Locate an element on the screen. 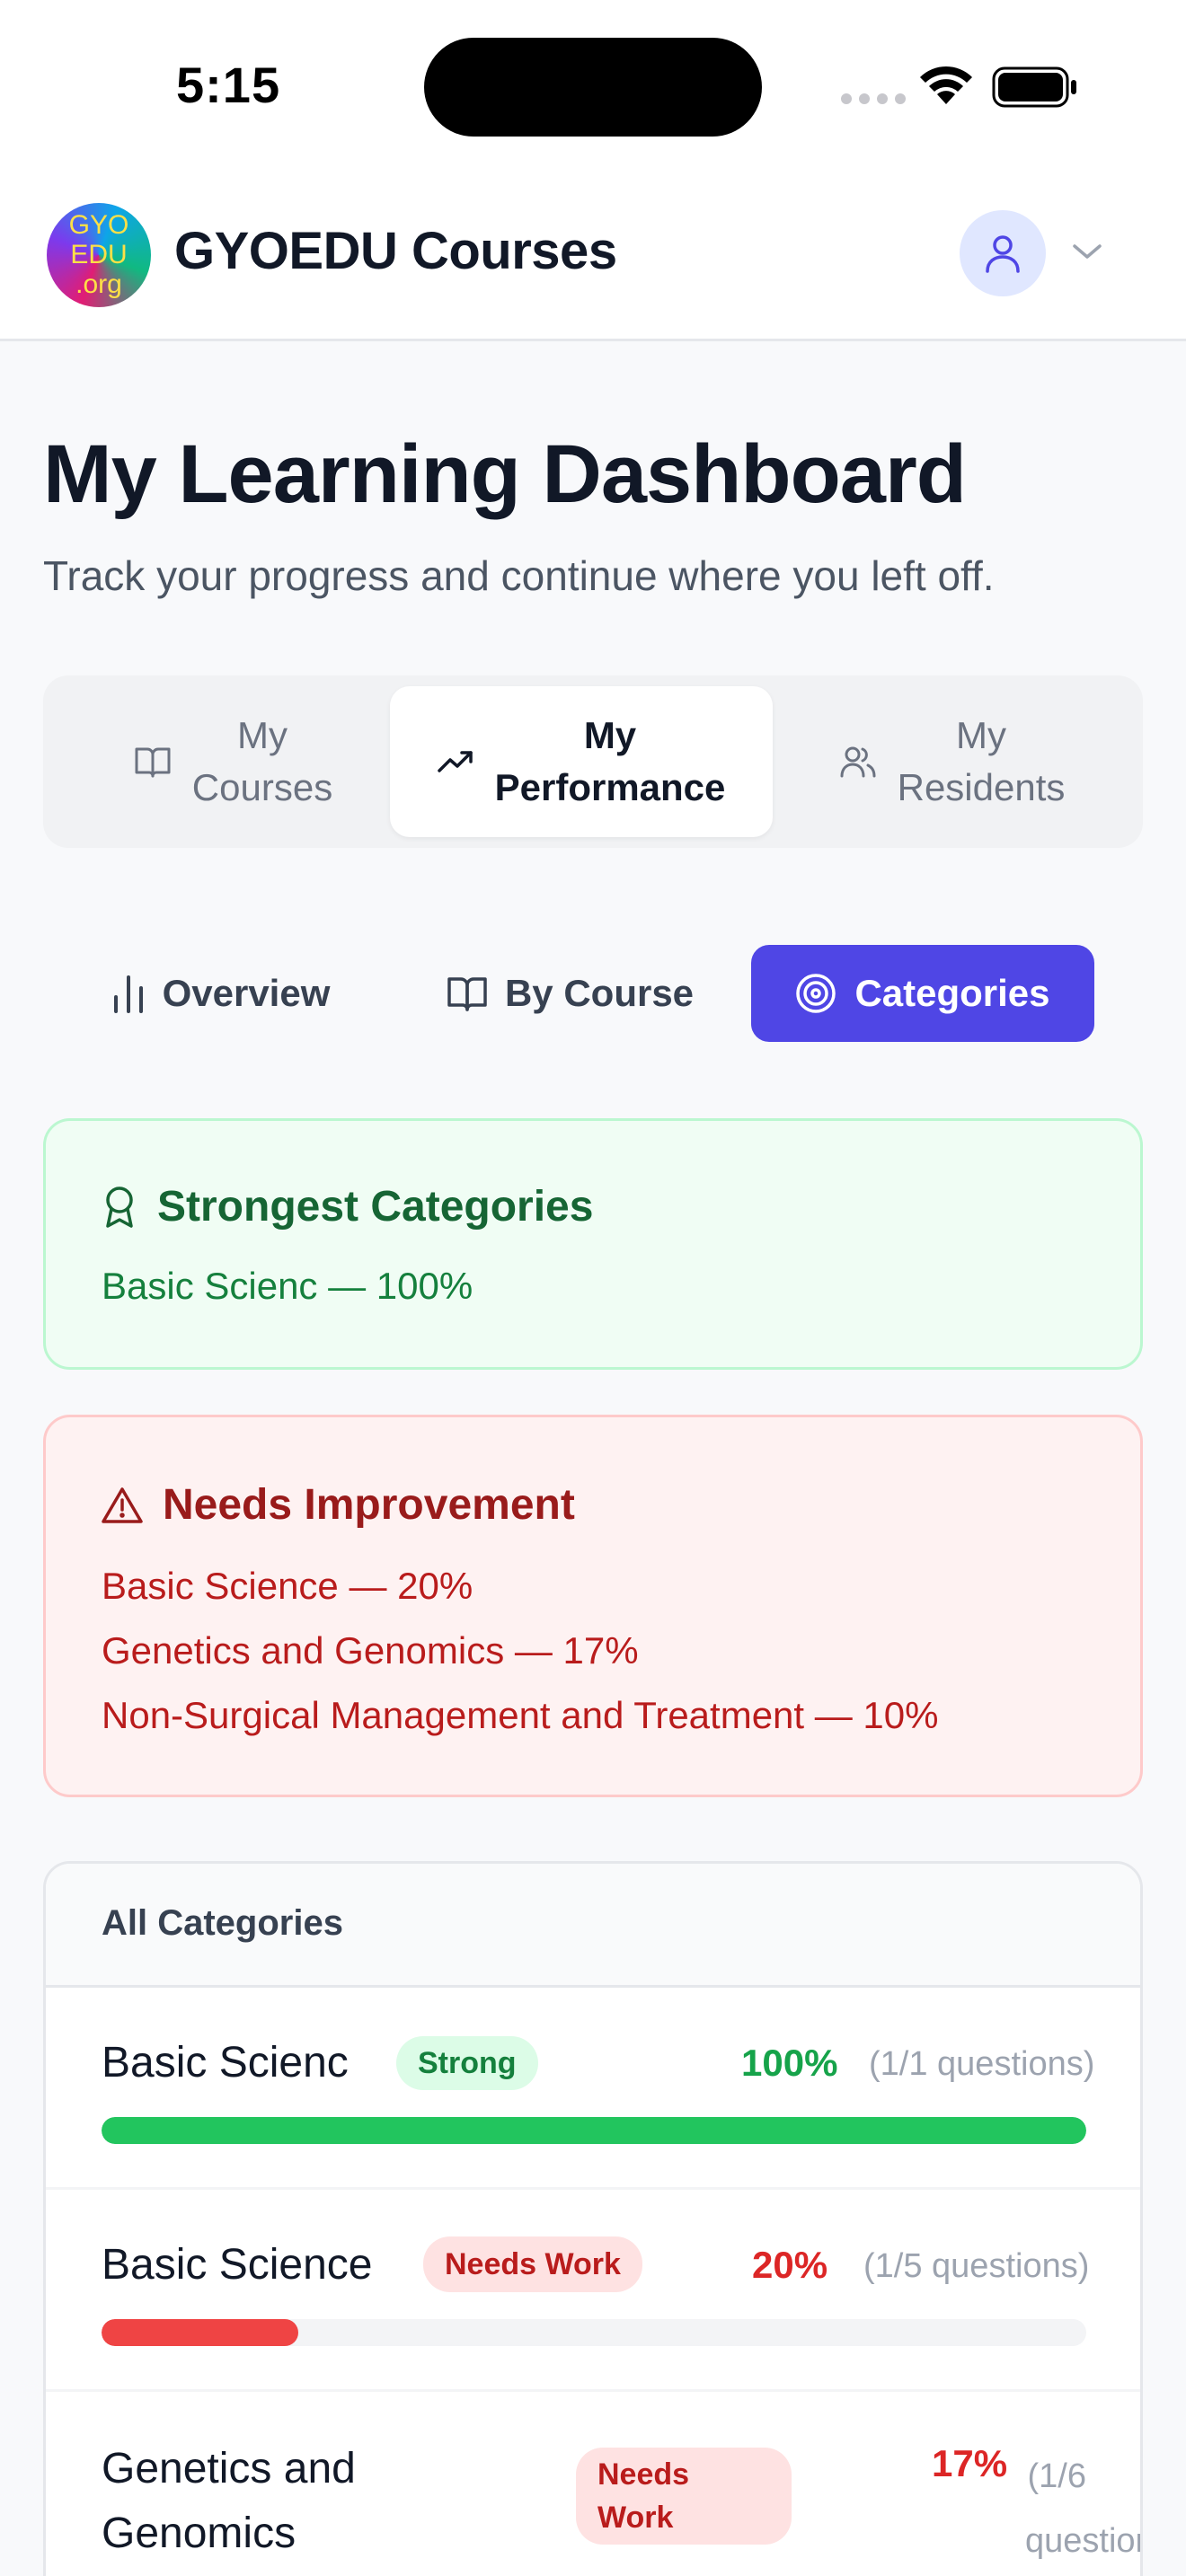 This screenshot has width=1186, height=2576. category-question-count: (1/5 questions) is located at coordinates (976, 2266).